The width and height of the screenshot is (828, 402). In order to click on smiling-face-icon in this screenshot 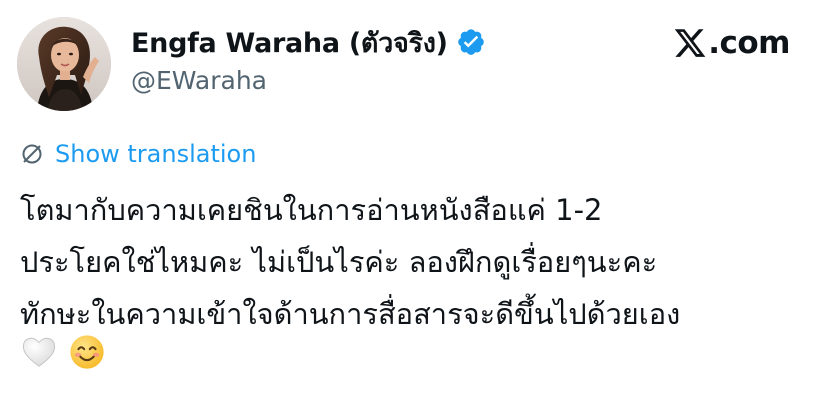, I will do `click(87, 352)`.